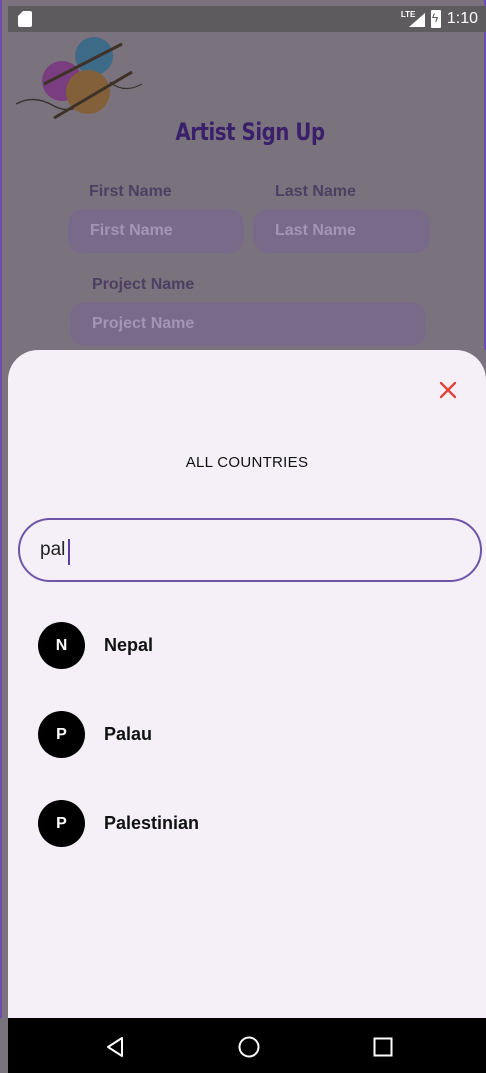  I want to click on country-name: Palestinian, so click(152, 823).